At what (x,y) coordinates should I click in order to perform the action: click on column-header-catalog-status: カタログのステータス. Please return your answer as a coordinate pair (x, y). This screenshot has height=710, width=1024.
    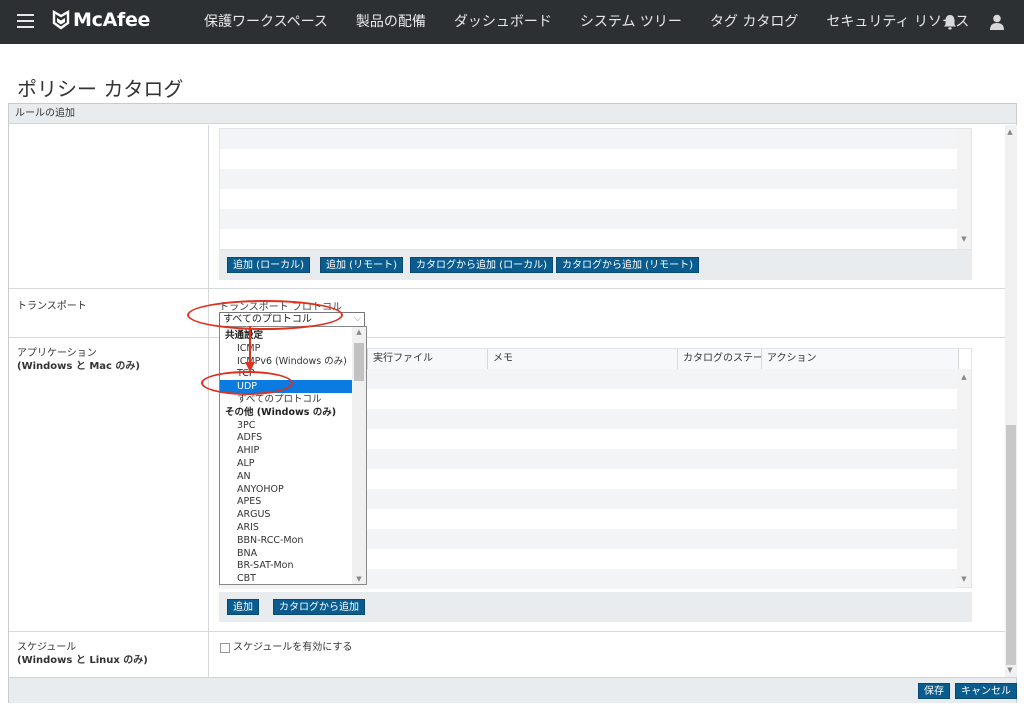
    Looking at the image, I should click on (720, 359).